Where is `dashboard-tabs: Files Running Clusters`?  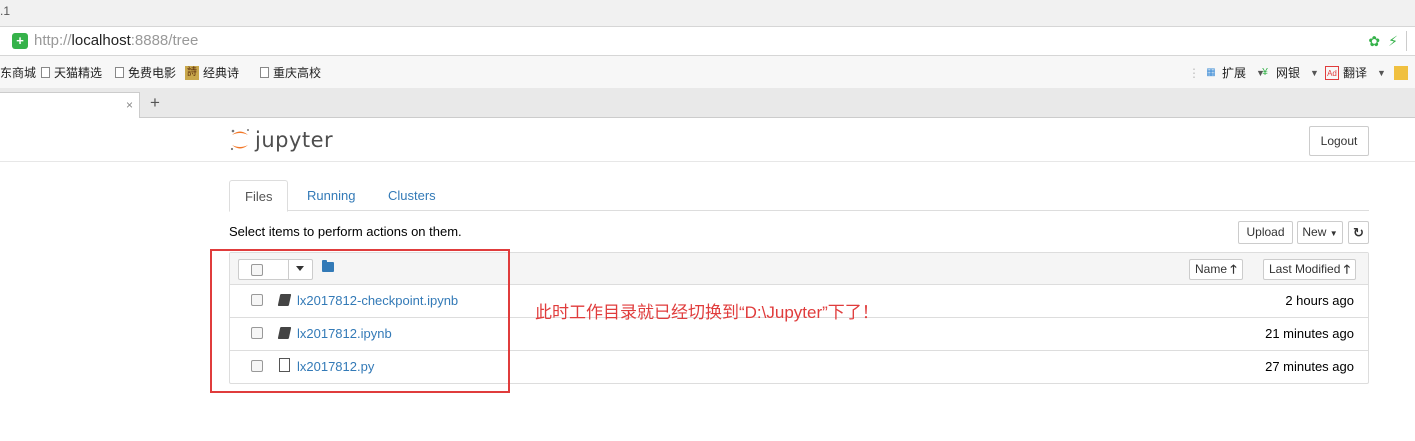
dashboard-tabs: Files Running Clusters is located at coordinates (799, 196).